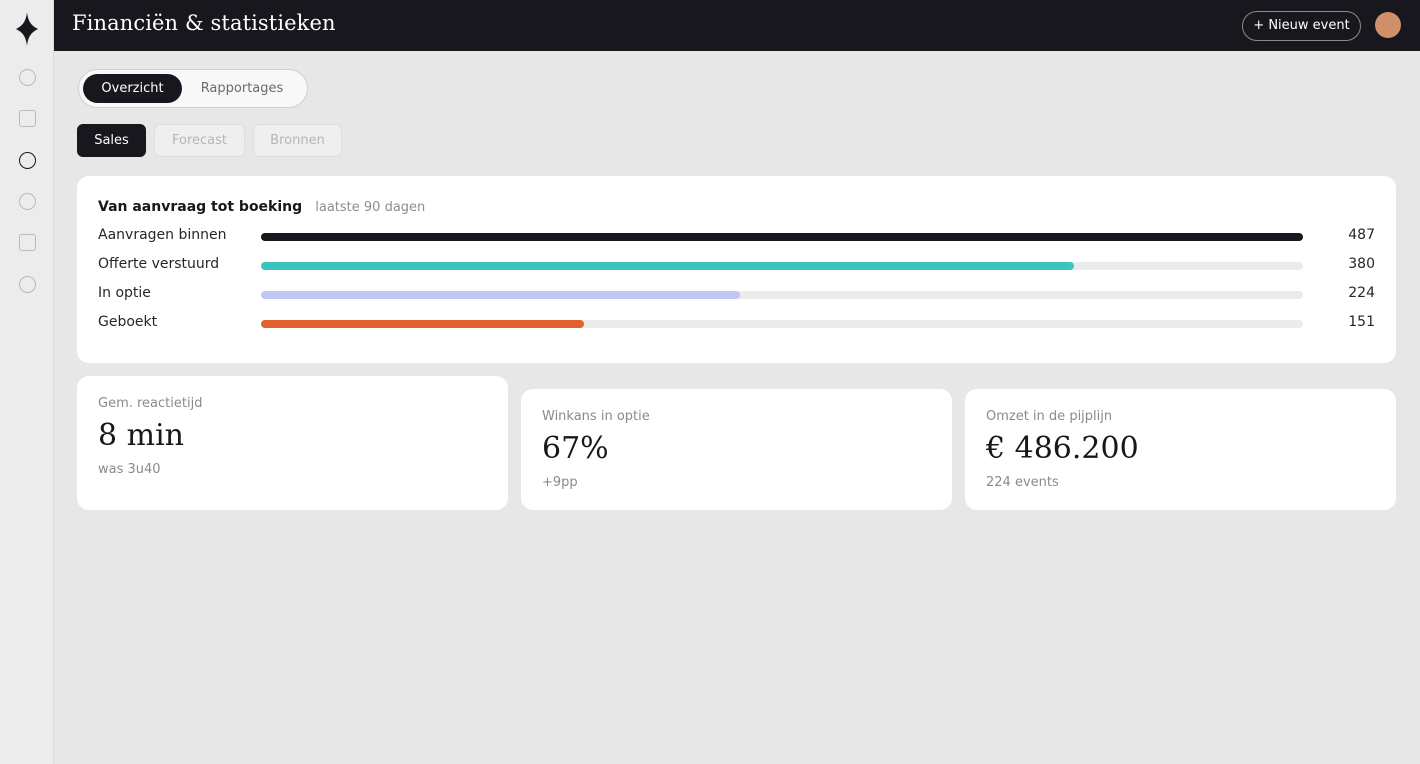 This screenshot has height=764, width=1420. I want to click on funnel-row: In optie 224, so click(736, 295).